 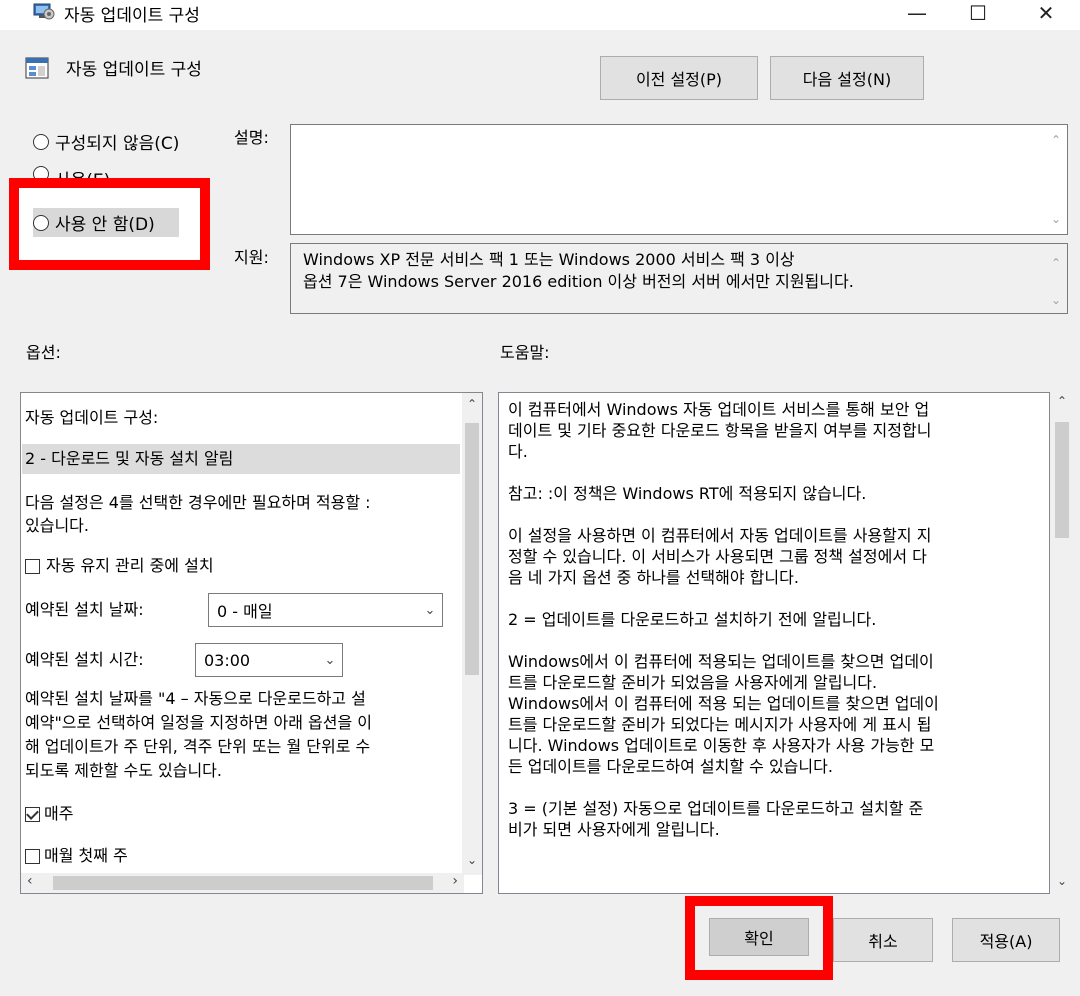 What do you see at coordinates (679, 179) in the screenshot?
I see `description-box: ⌃ ⌄` at bounding box center [679, 179].